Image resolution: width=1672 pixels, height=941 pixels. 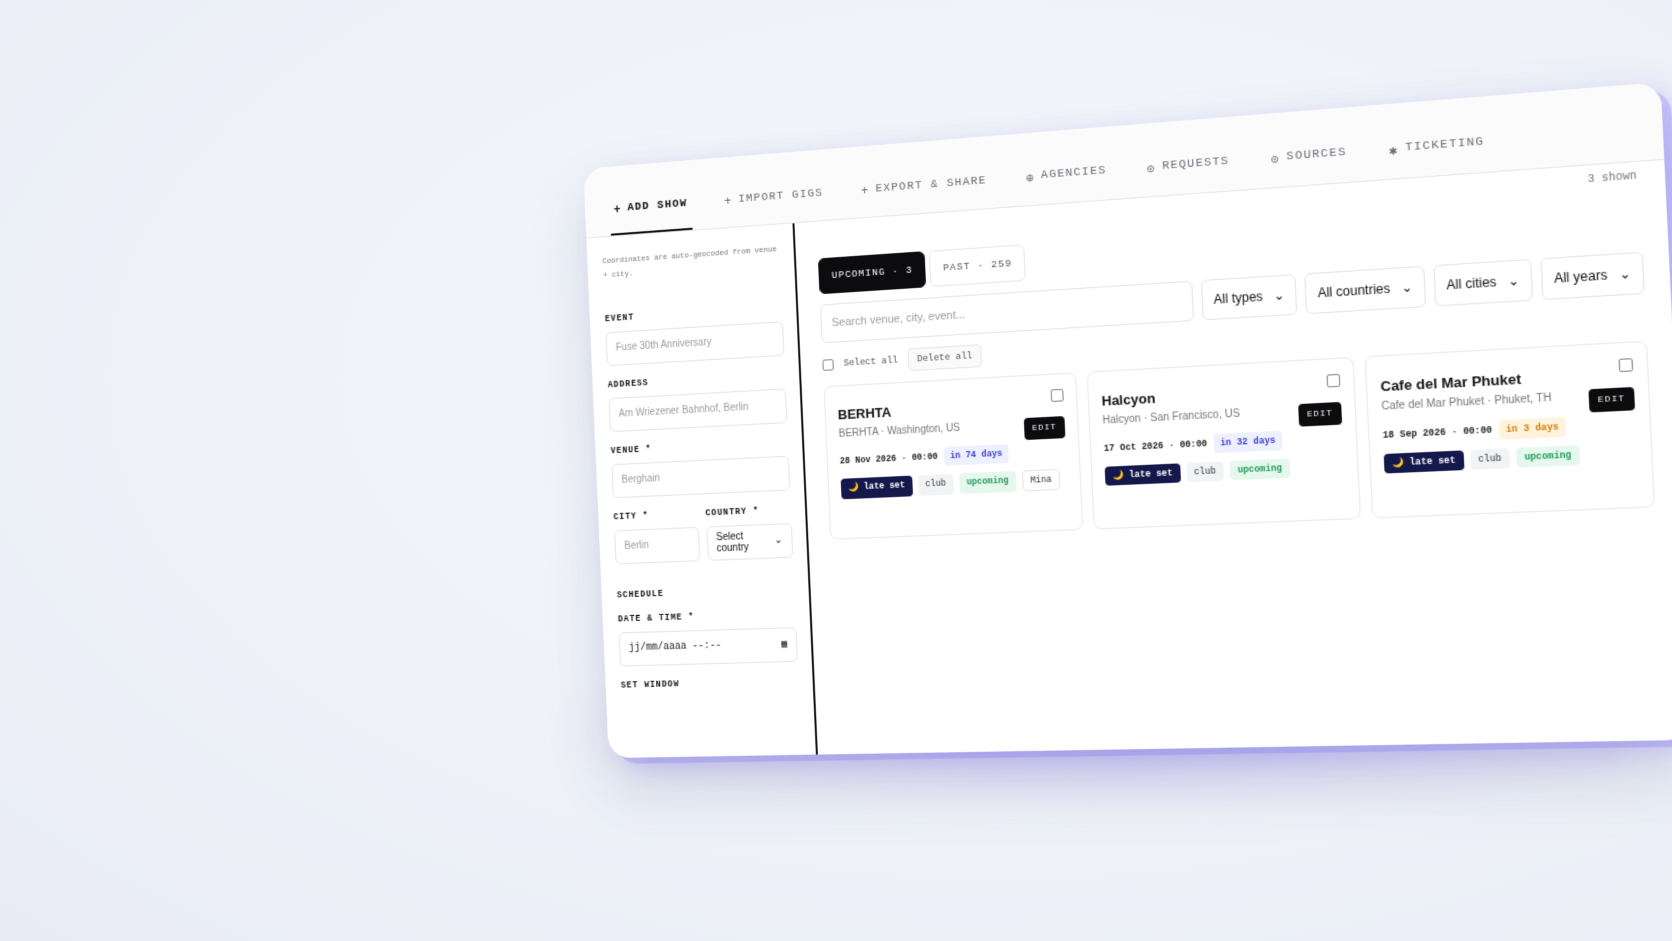 I want to click on datetime-input: jj/mm/aaaa --:-- ▦, so click(x=708, y=646).